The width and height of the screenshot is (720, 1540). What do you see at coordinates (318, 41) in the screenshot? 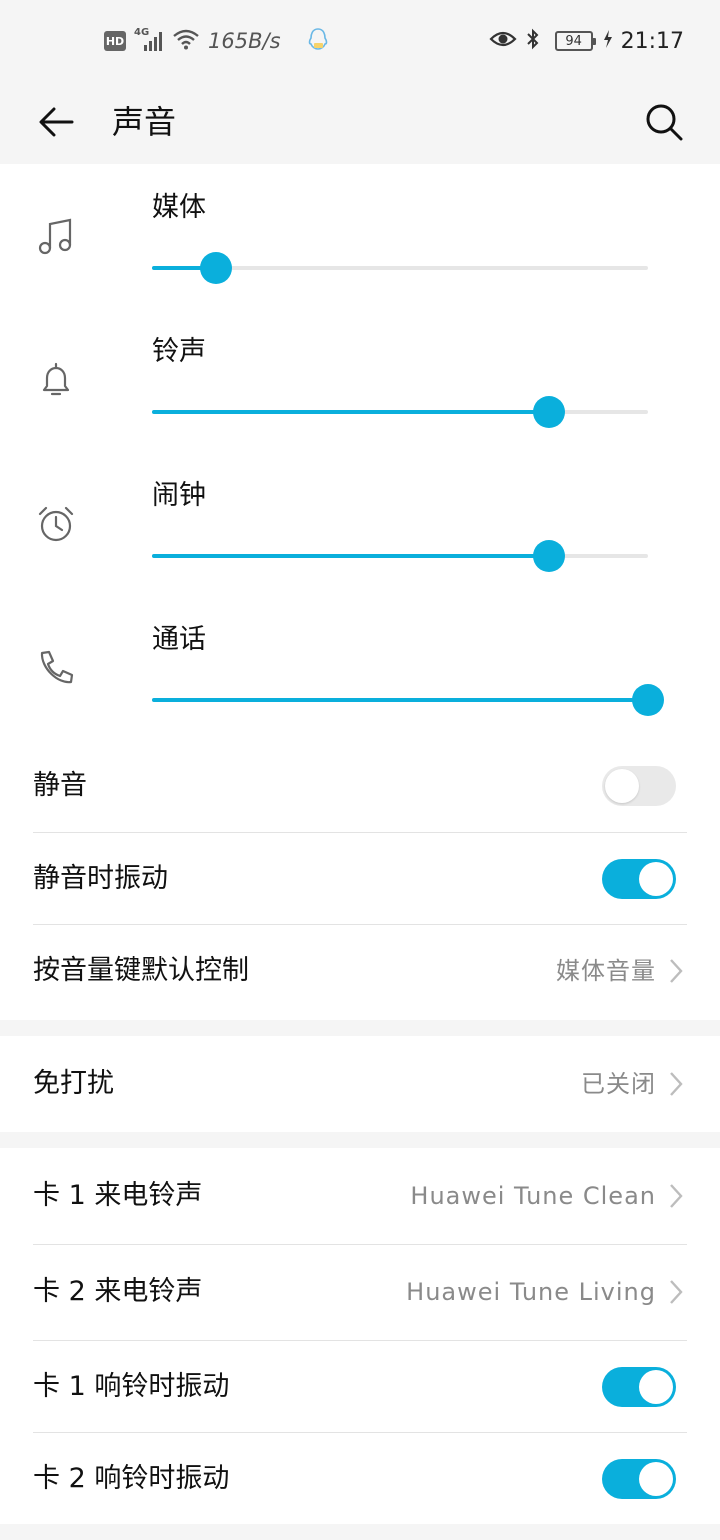
I see `qq-icon` at bounding box center [318, 41].